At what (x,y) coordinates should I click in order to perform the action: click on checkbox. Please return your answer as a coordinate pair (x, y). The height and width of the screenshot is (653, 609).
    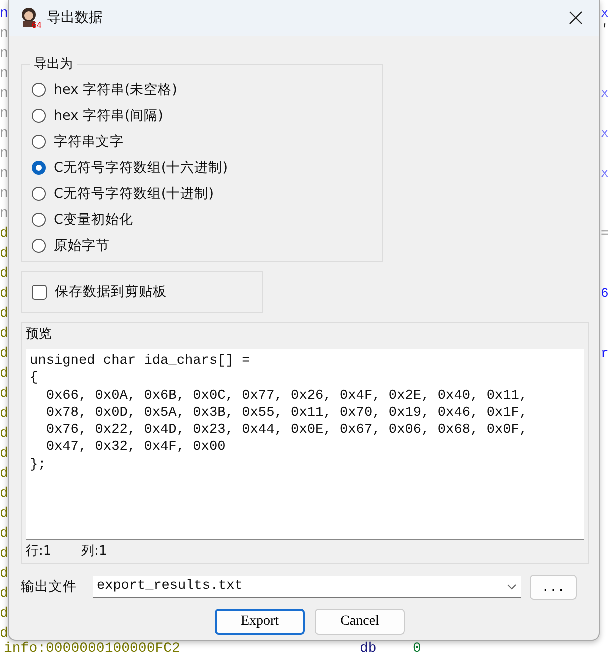
    Looking at the image, I should click on (39, 292).